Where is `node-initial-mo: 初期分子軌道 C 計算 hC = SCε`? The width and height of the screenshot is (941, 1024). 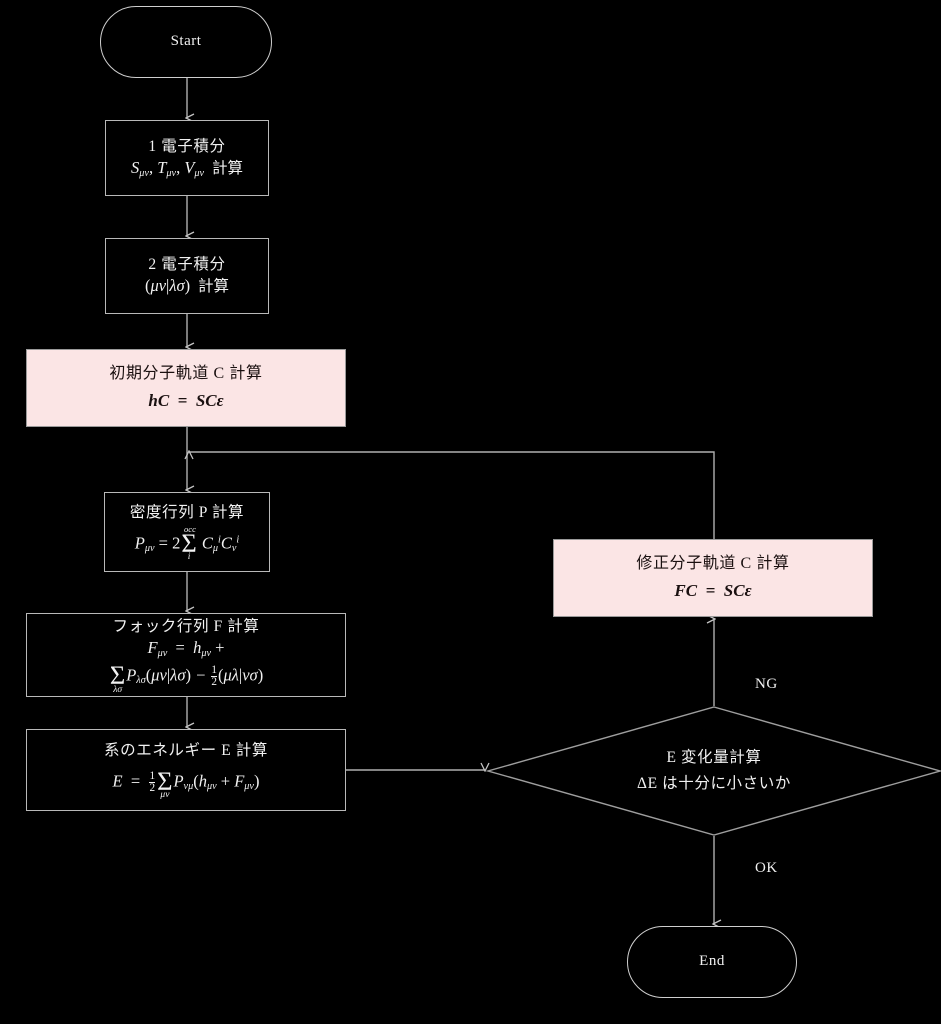
node-initial-mo: 初期分子軌道 C 計算 hC = SCε is located at coordinates (186, 388).